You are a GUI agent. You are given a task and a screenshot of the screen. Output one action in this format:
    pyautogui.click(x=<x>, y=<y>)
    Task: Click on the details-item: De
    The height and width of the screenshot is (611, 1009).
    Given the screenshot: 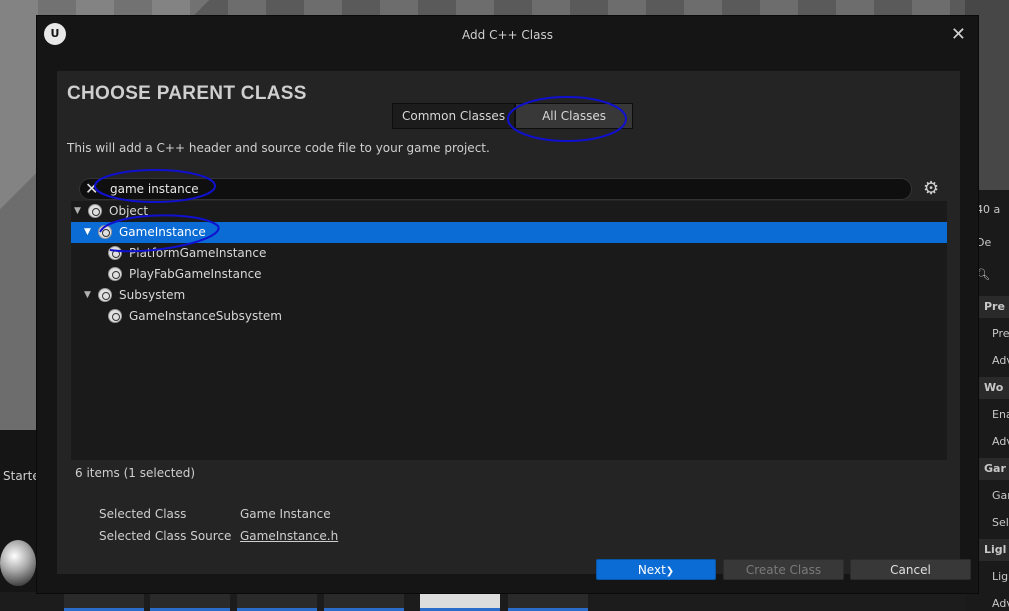 What is the action you would take?
    pyautogui.click(x=992, y=242)
    